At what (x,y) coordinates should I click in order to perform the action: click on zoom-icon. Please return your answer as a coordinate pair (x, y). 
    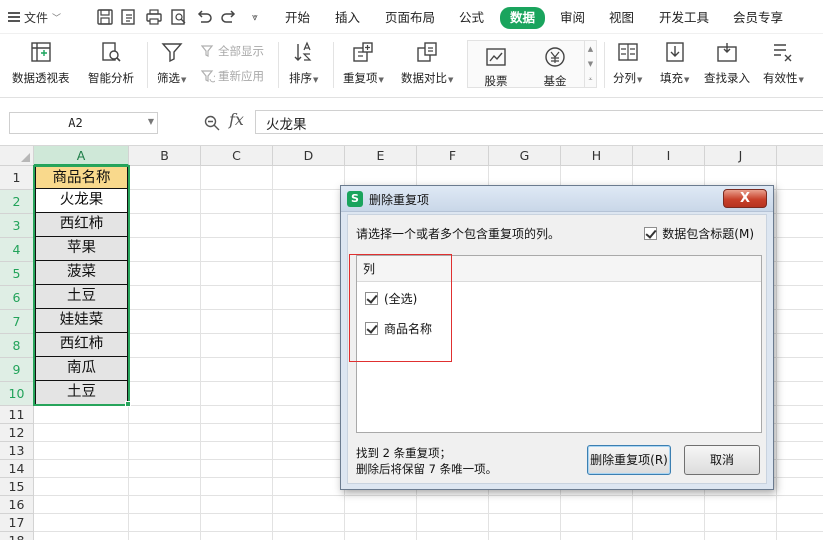
    Looking at the image, I should click on (212, 123).